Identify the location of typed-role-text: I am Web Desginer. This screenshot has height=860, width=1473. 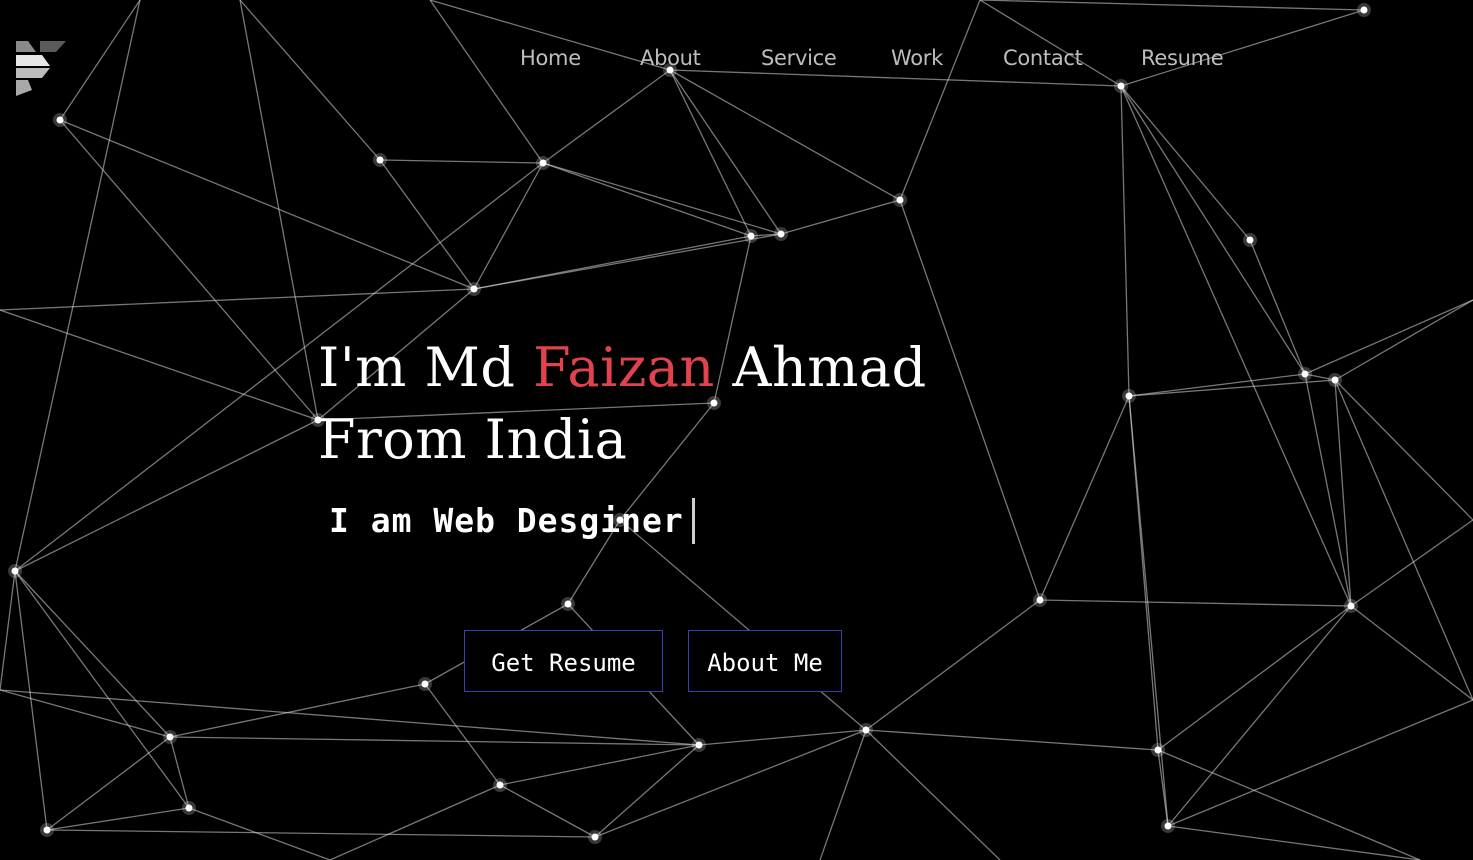
(506, 520).